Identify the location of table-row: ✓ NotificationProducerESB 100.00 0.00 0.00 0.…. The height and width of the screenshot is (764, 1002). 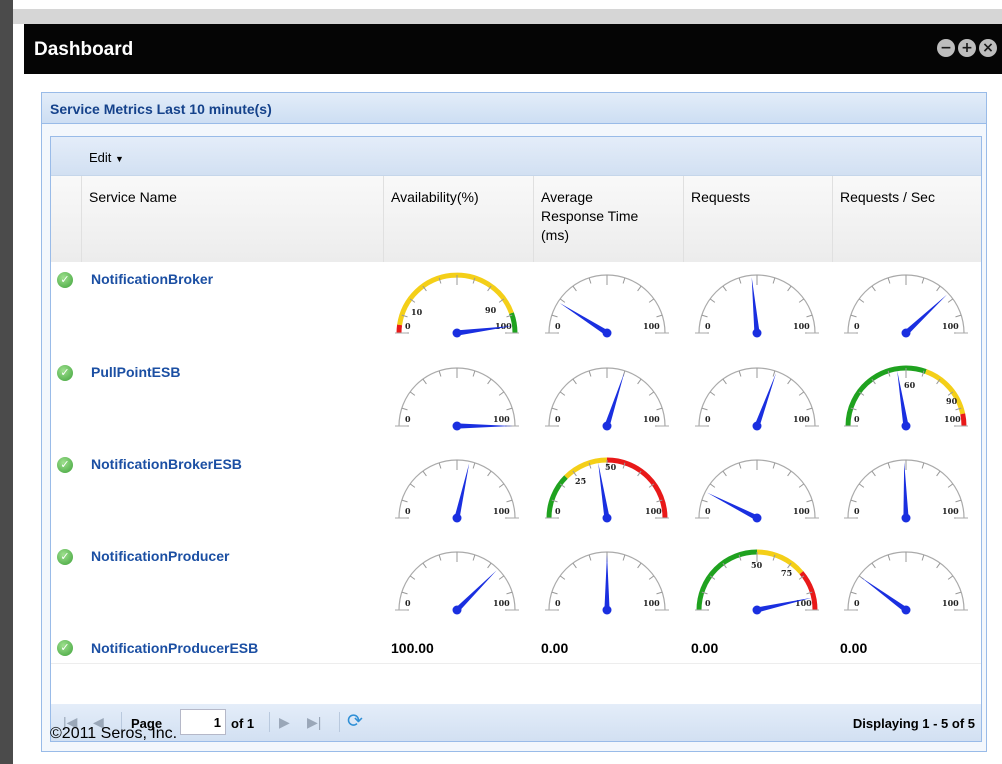
(516, 648).